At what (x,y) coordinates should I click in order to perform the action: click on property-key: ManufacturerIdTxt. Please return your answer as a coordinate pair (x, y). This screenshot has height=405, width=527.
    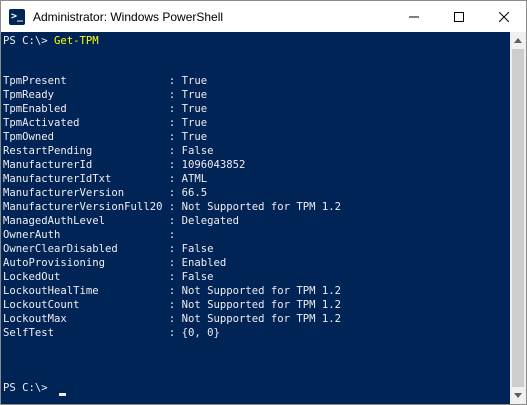
    Looking at the image, I should click on (57, 179).